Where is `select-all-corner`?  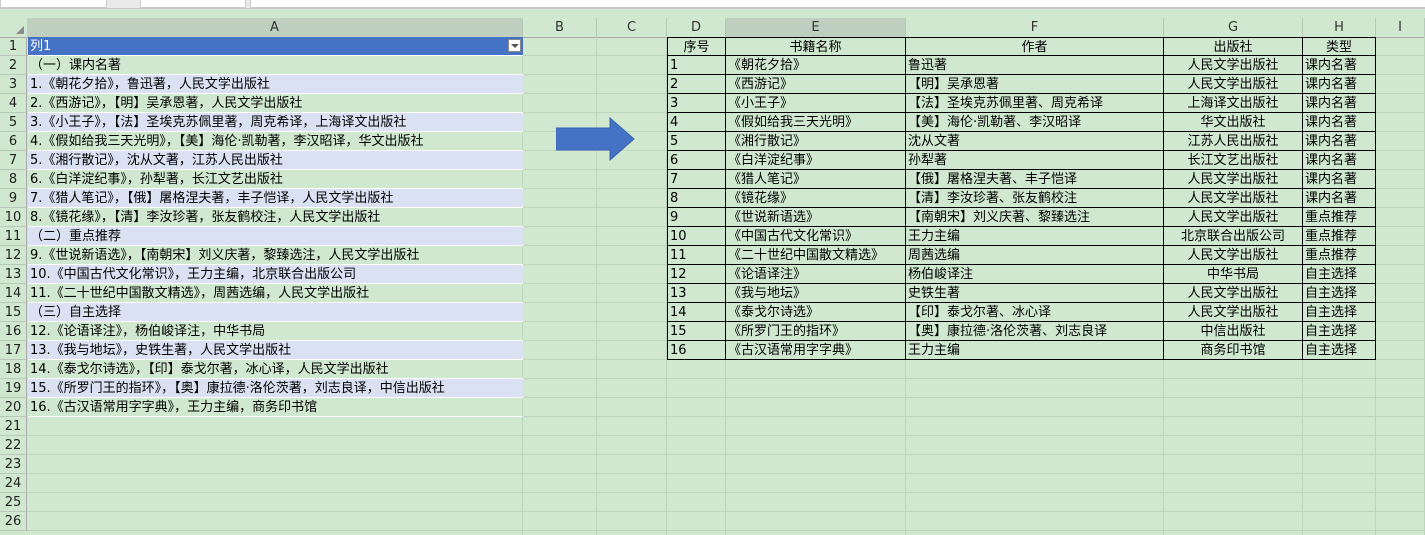
select-all-corner is located at coordinates (13, 27).